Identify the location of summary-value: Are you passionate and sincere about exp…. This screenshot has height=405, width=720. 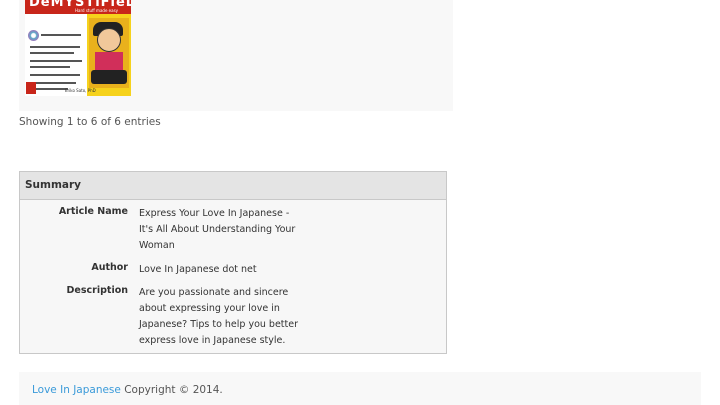
(219, 316).